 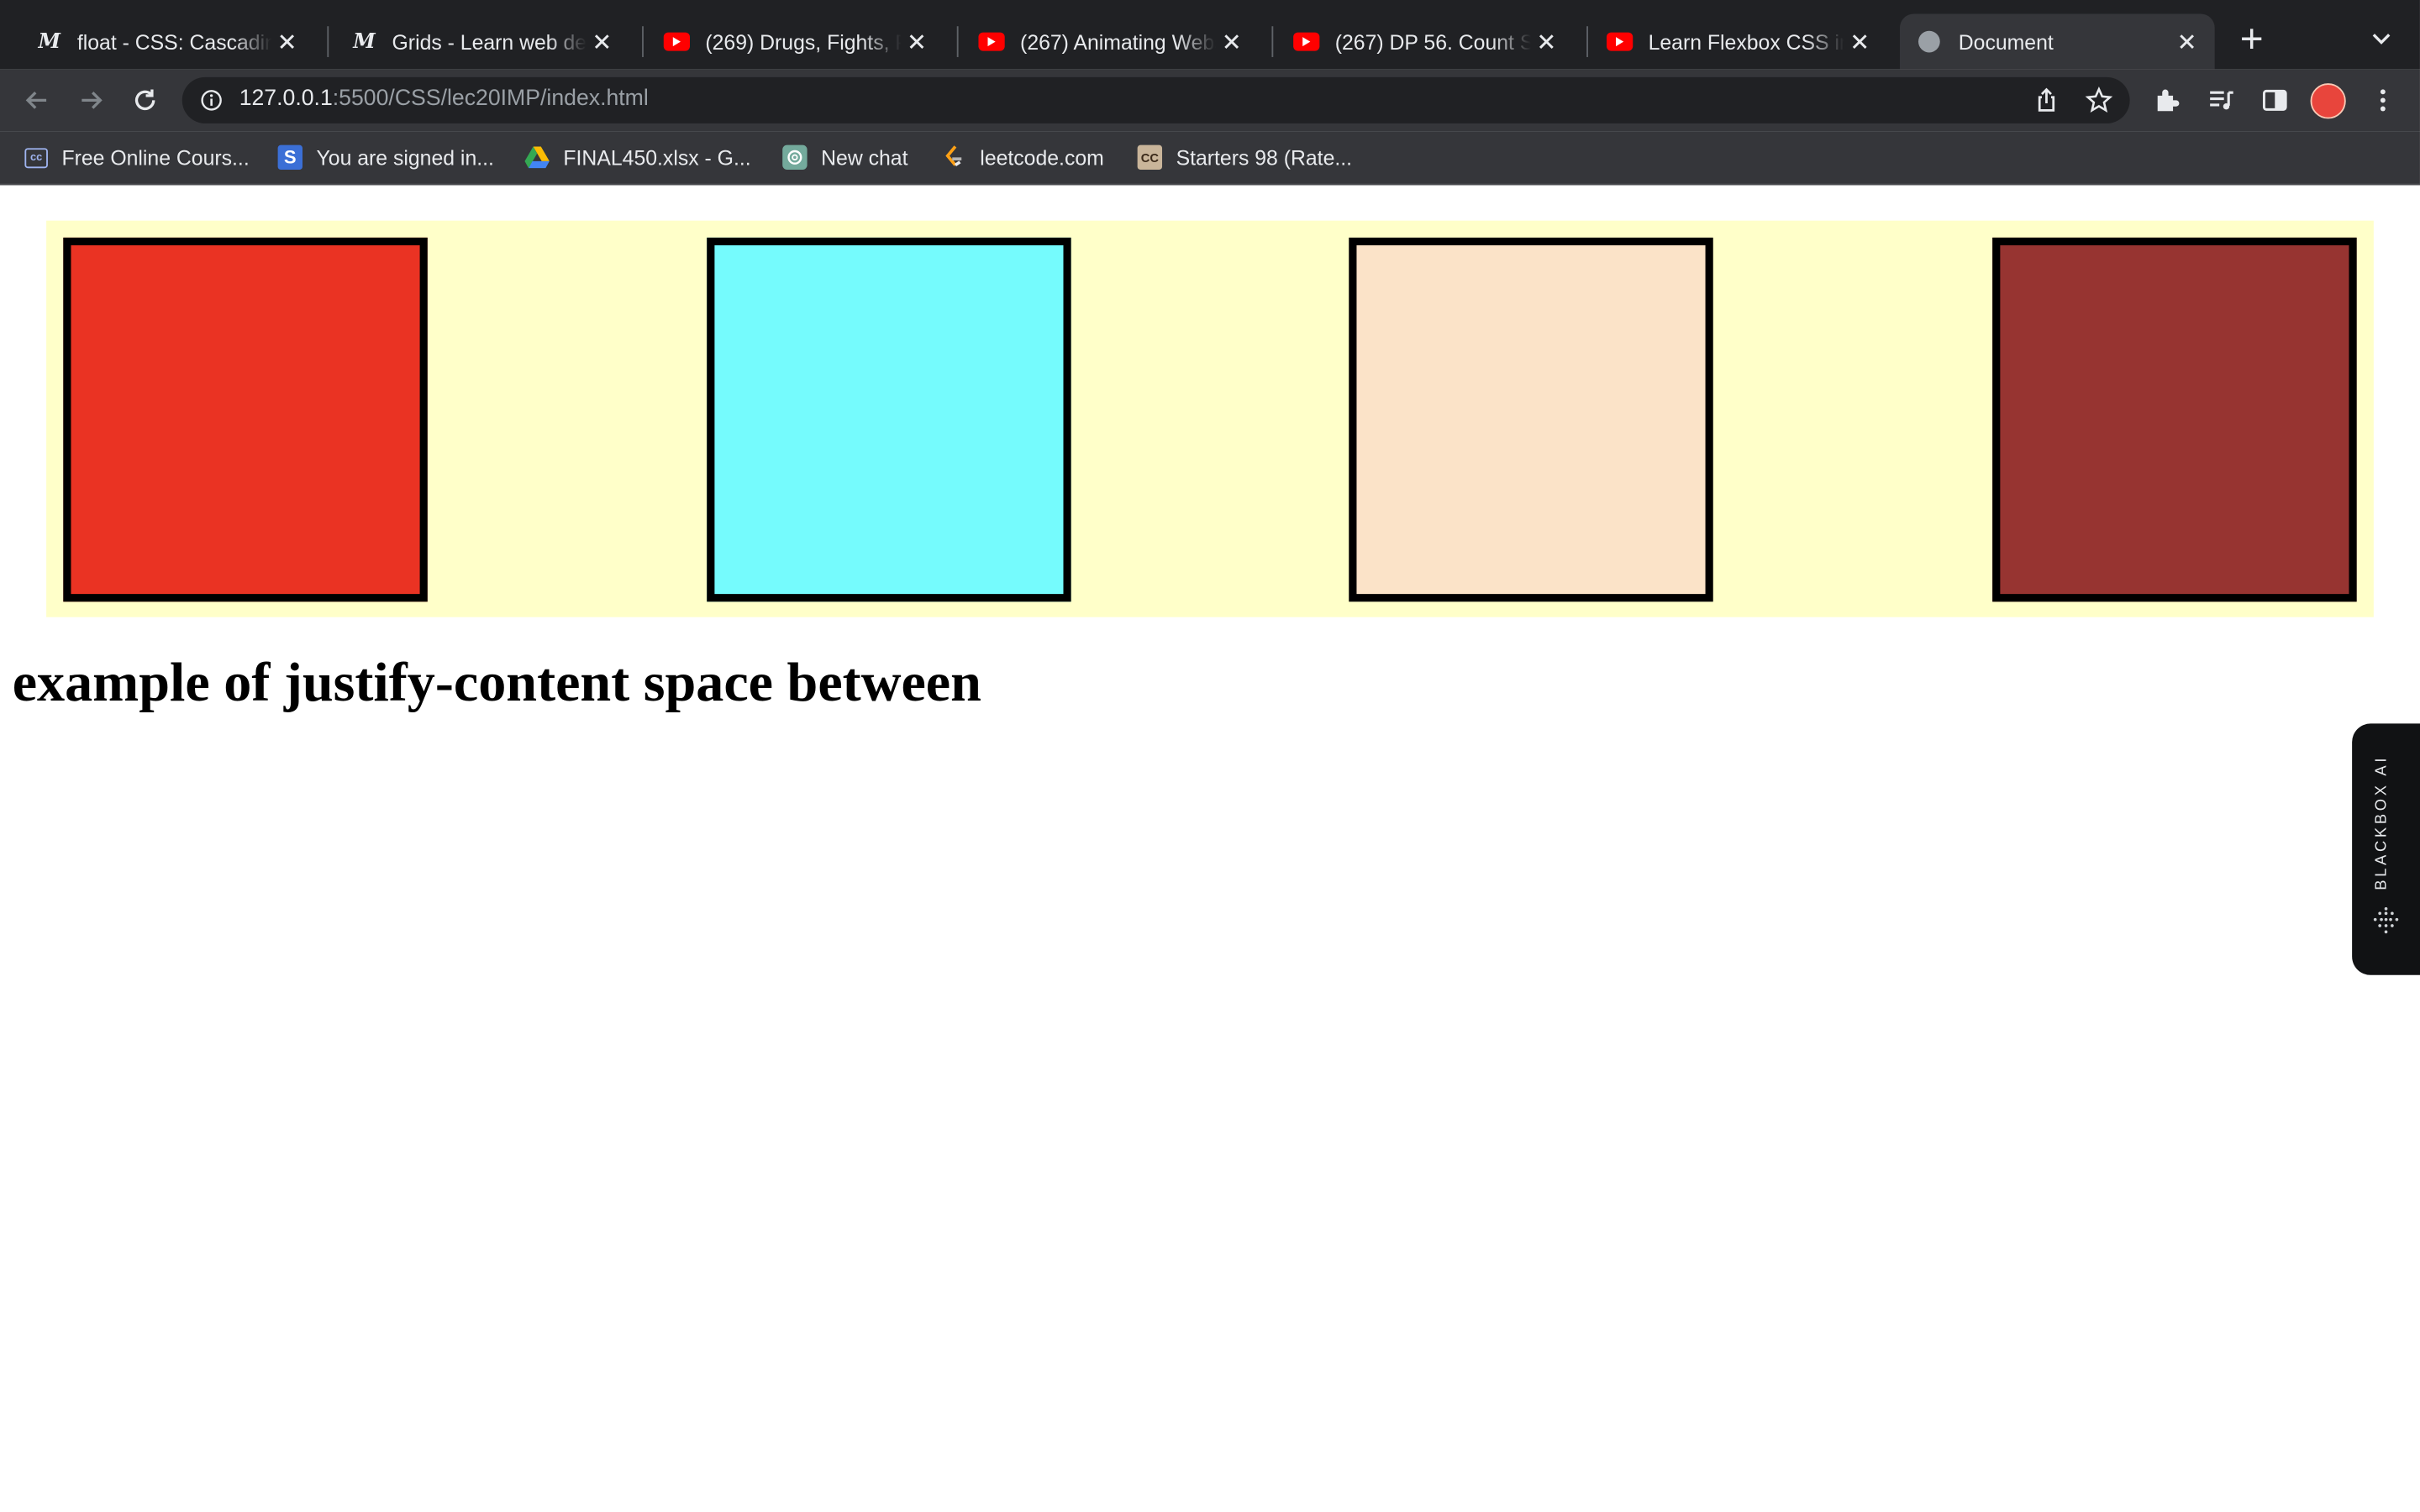 I want to click on tab-document-active: Document, so click(x=2057, y=41).